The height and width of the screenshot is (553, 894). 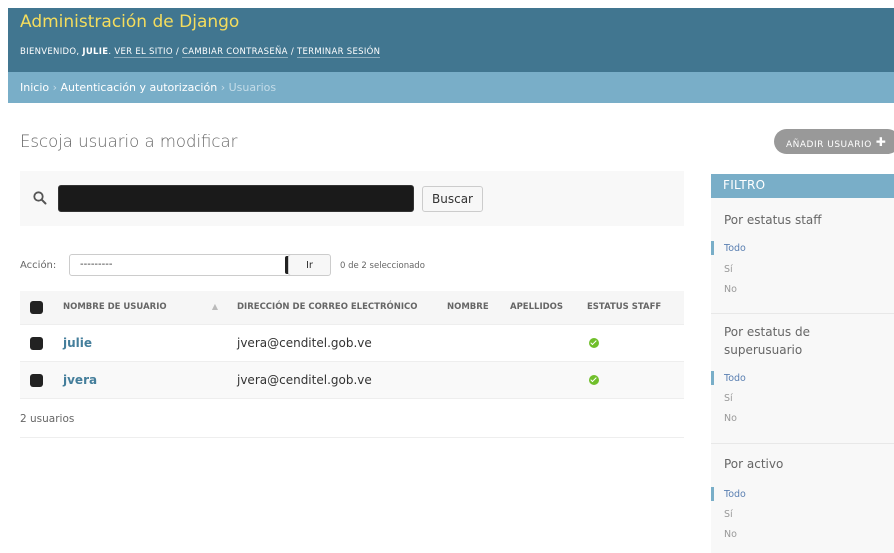 I want to click on welcome-text: BIENVENIDO,, so click(x=50, y=52).